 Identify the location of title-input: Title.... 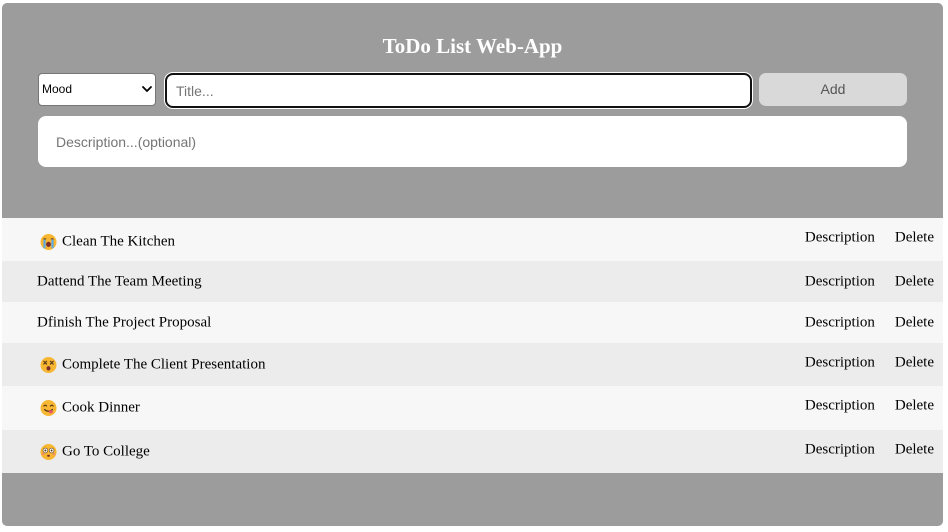
(458, 90).